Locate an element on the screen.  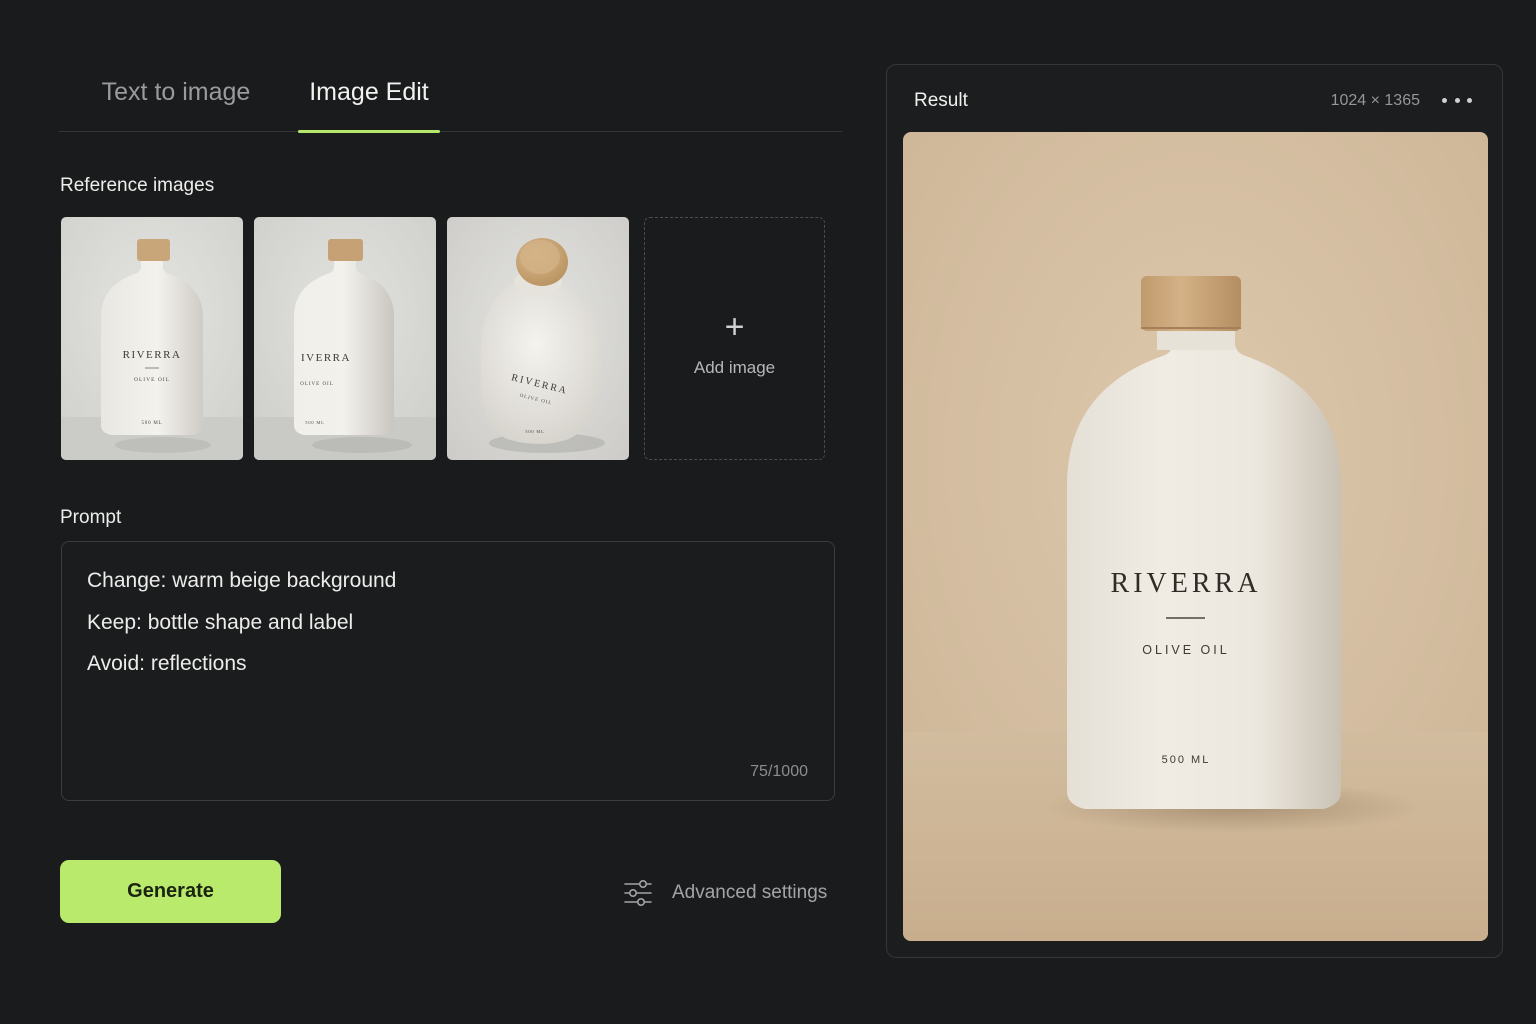
character-counter: 75/1000 is located at coordinates (779, 771).